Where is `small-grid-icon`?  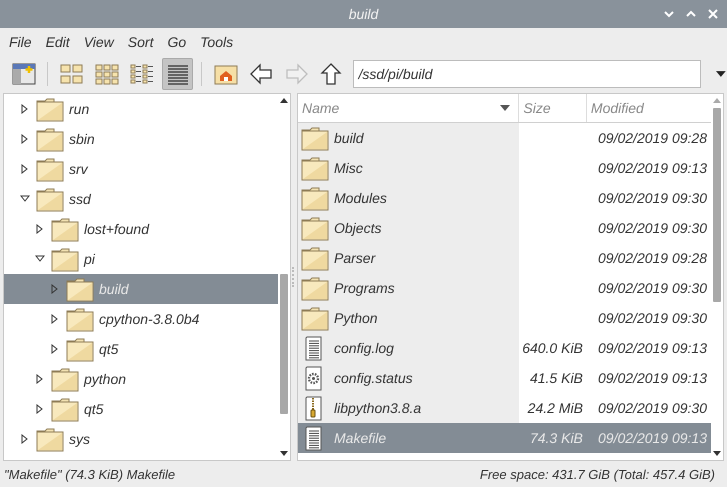
small-grid-icon is located at coordinates (107, 74).